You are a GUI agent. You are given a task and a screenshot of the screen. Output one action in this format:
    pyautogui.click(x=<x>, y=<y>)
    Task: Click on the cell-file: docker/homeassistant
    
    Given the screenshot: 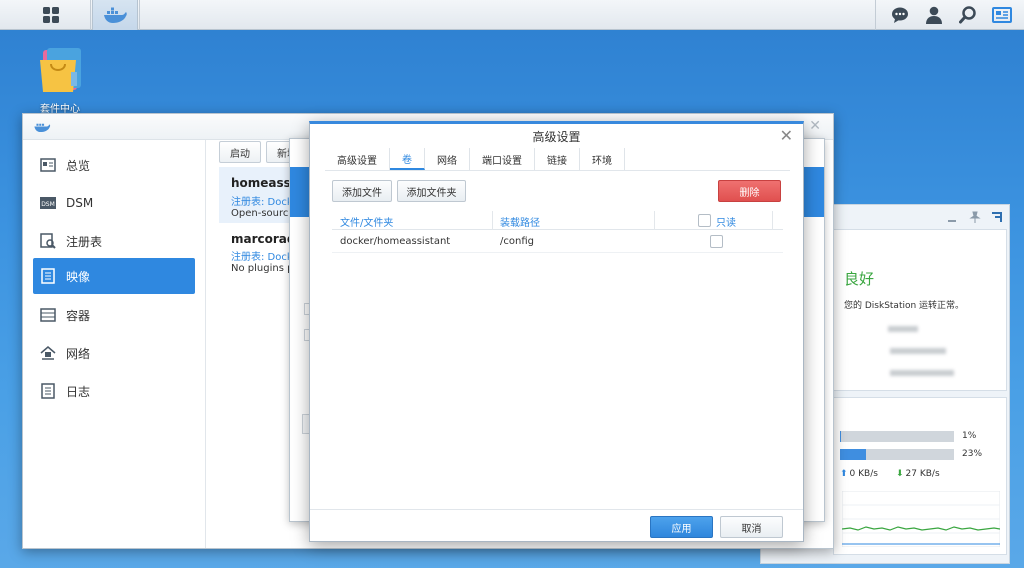 What is the action you would take?
    pyautogui.click(x=395, y=241)
    